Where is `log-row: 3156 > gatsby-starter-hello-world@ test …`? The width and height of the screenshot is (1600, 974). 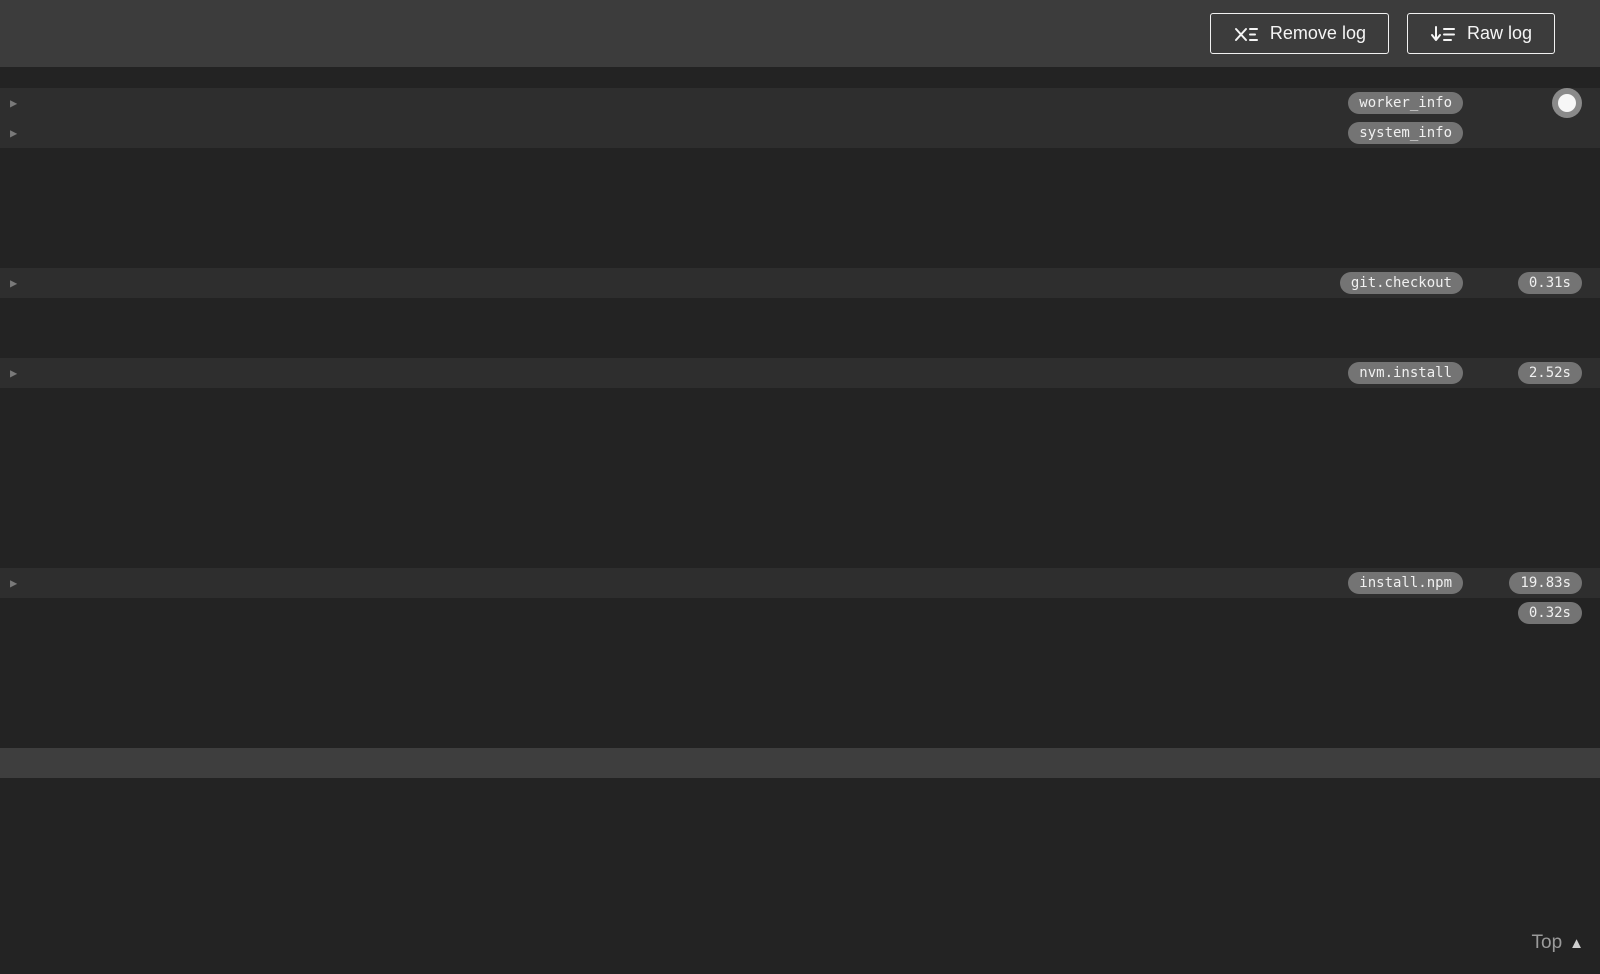
log-row: 3156 > gatsby-starter-hello-world@ test … is located at coordinates (800, 673).